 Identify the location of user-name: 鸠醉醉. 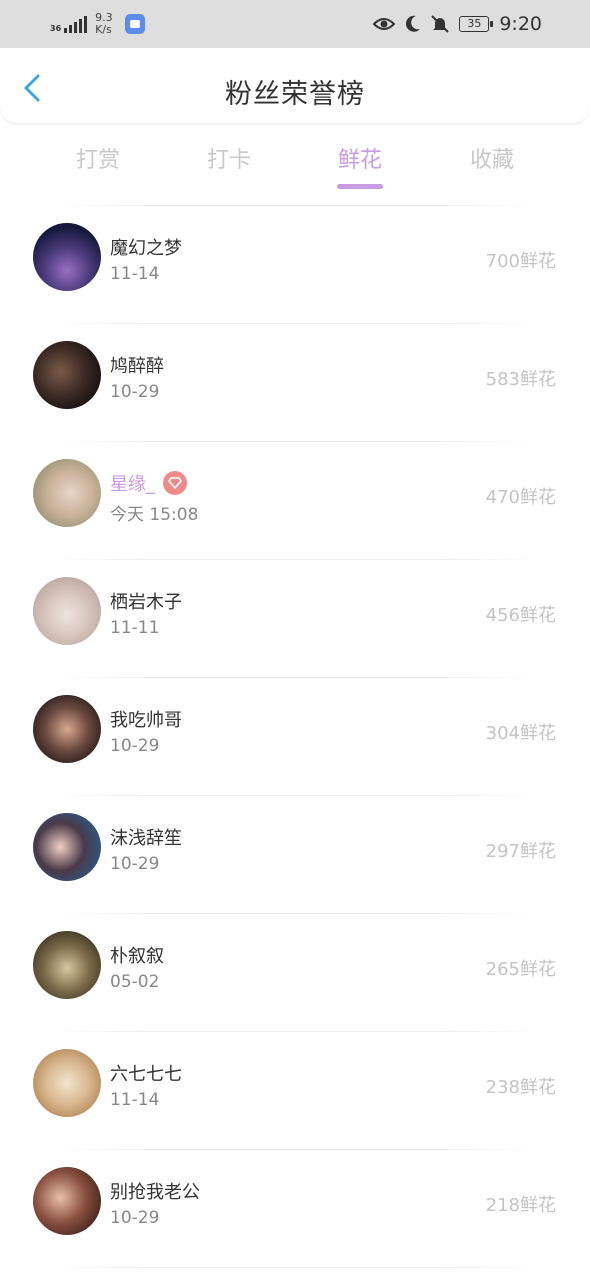
(137, 366).